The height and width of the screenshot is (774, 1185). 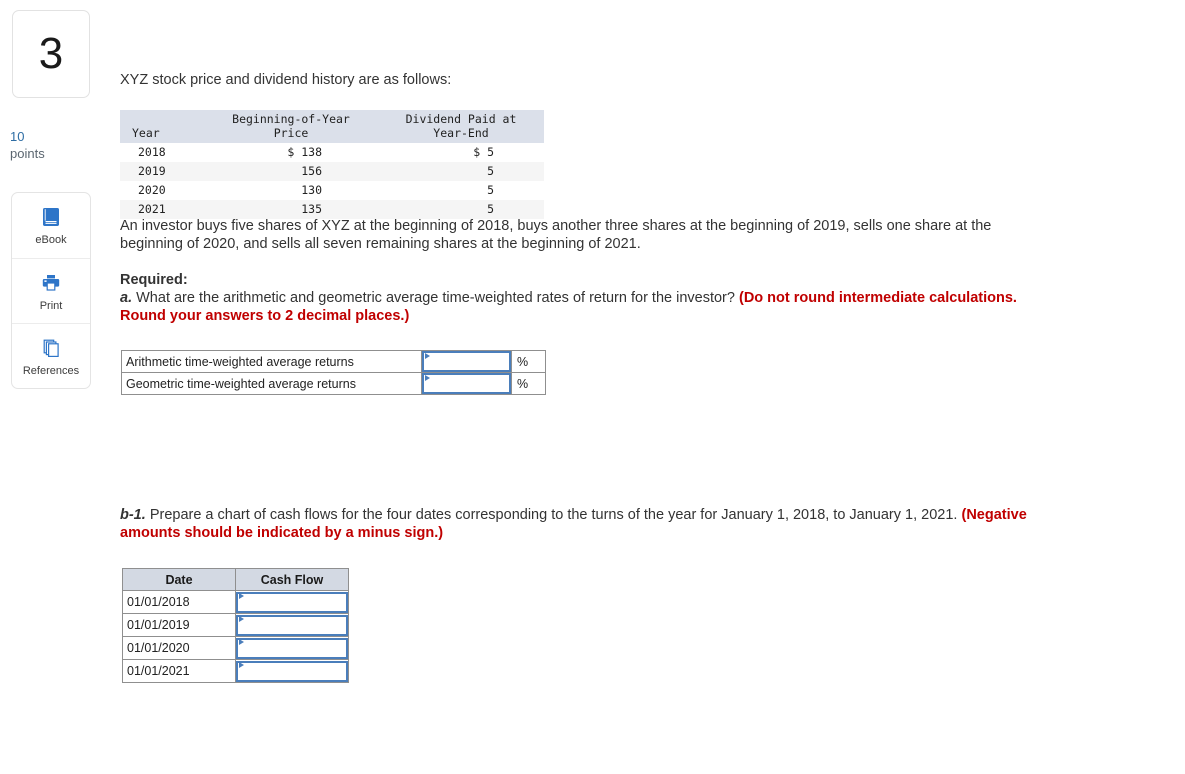 I want to click on cash-flow-input-2021, so click(x=292, y=671).